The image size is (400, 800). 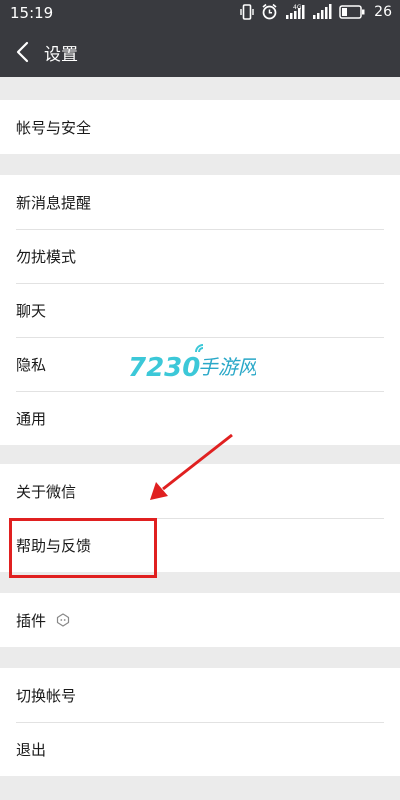 What do you see at coordinates (269, 11) in the screenshot?
I see `alarm-icon` at bounding box center [269, 11].